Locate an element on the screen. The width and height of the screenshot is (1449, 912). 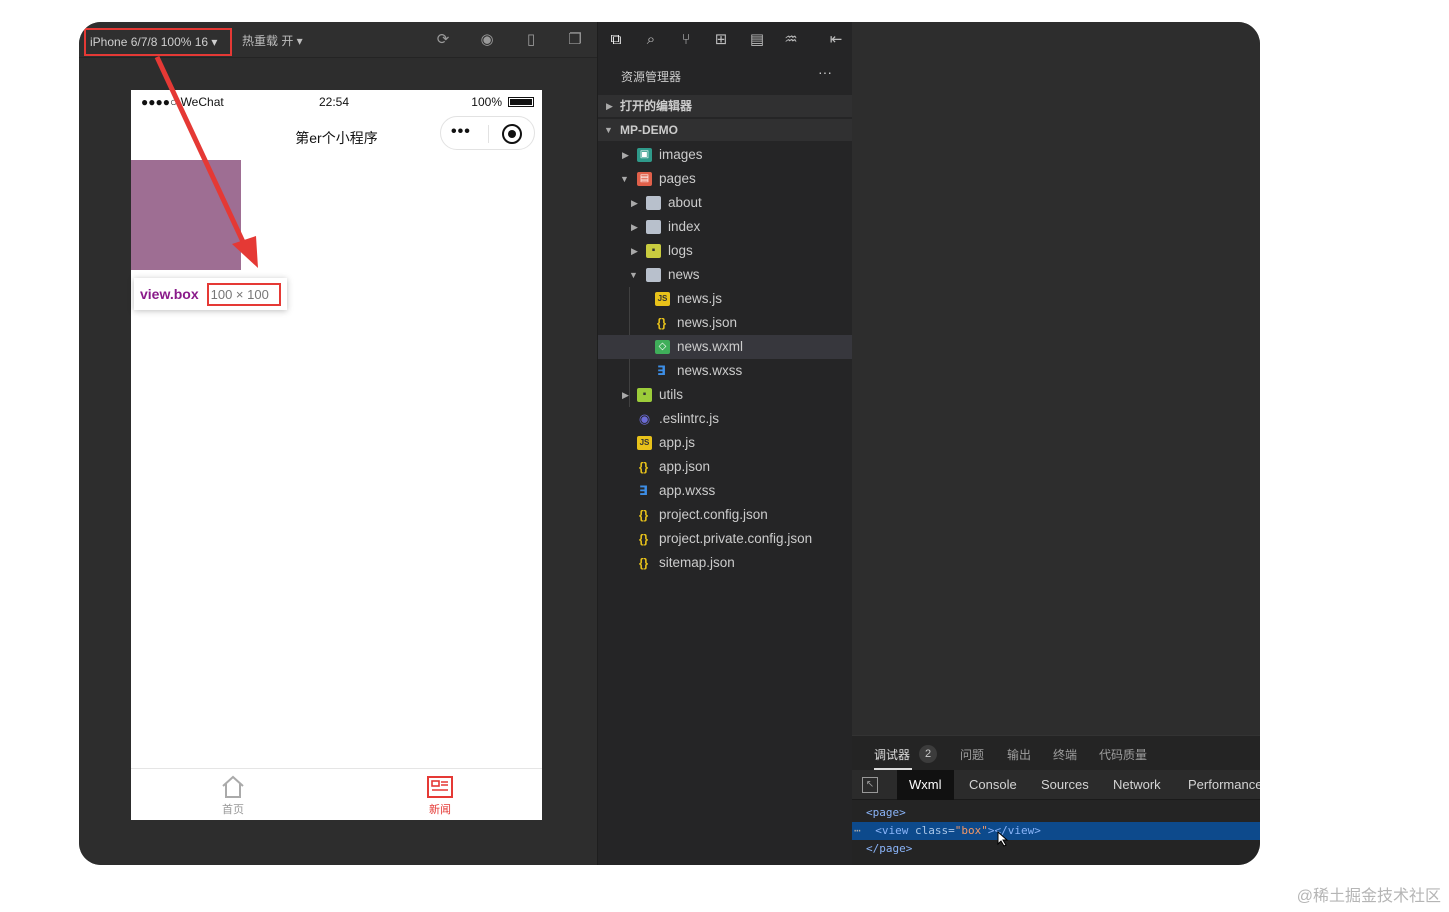
tab-issues: 问题 is located at coordinates (972, 754).